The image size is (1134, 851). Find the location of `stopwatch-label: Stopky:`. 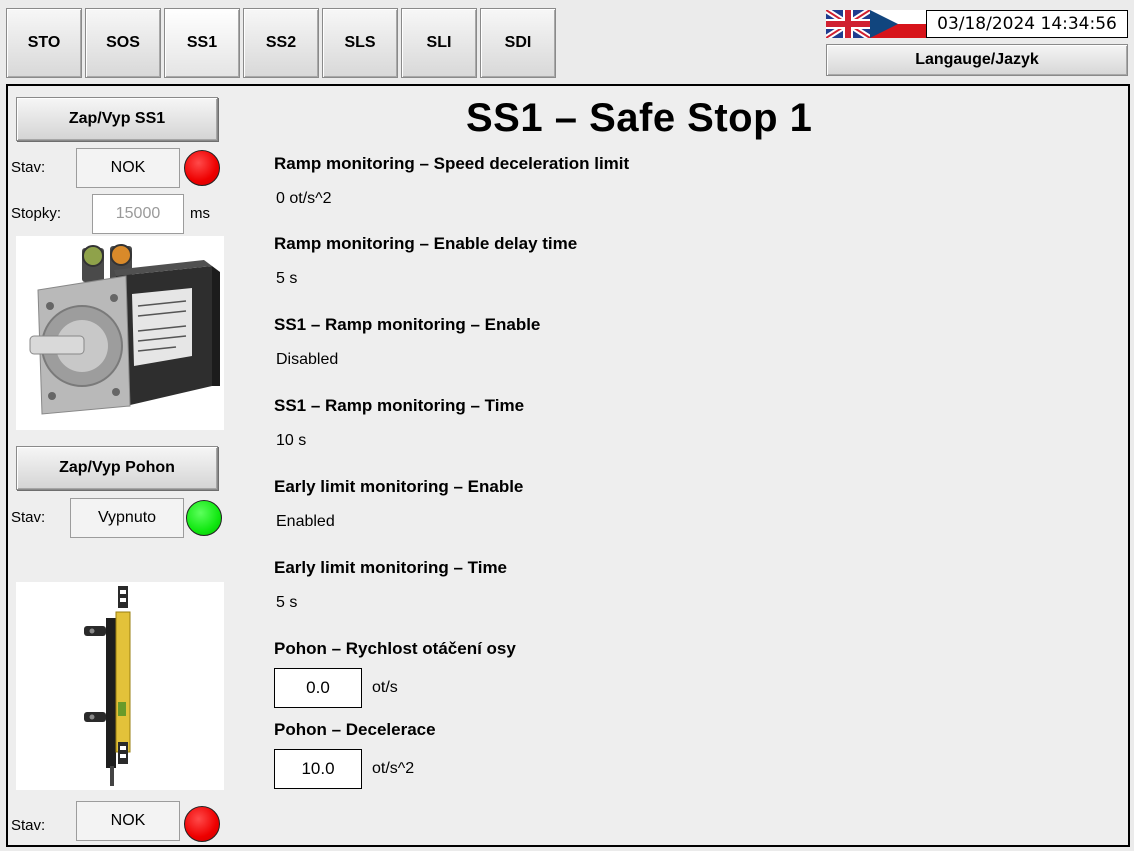

stopwatch-label: Stopky: is located at coordinates (36, 213).